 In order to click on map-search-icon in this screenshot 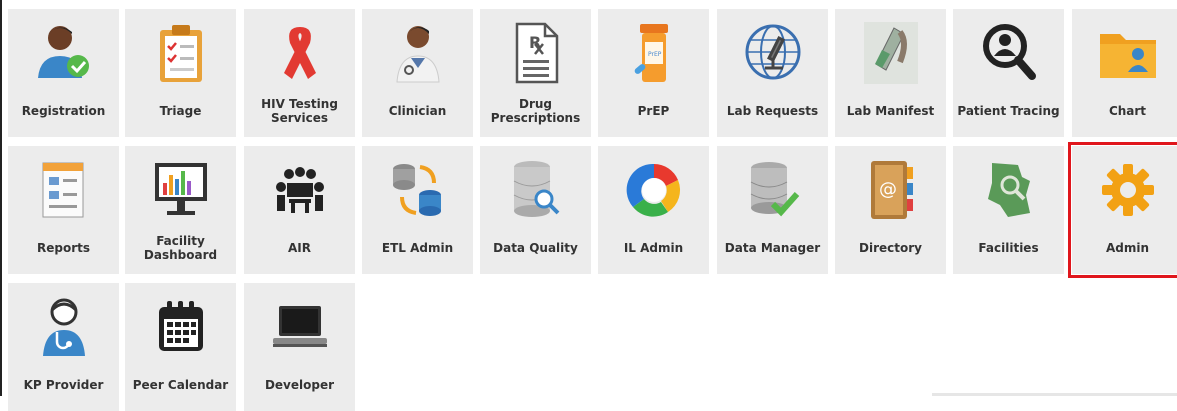, I will do `click(1008, 190)`.